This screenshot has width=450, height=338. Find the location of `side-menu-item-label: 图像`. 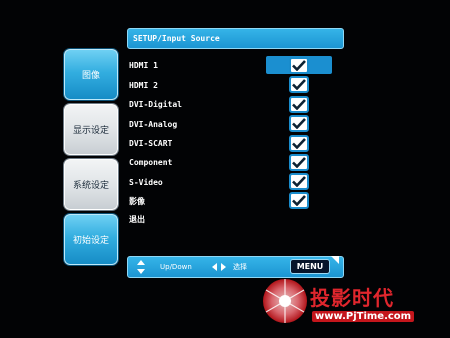

side-menu-item-label: 图像 is located at coordinates (90, 76).